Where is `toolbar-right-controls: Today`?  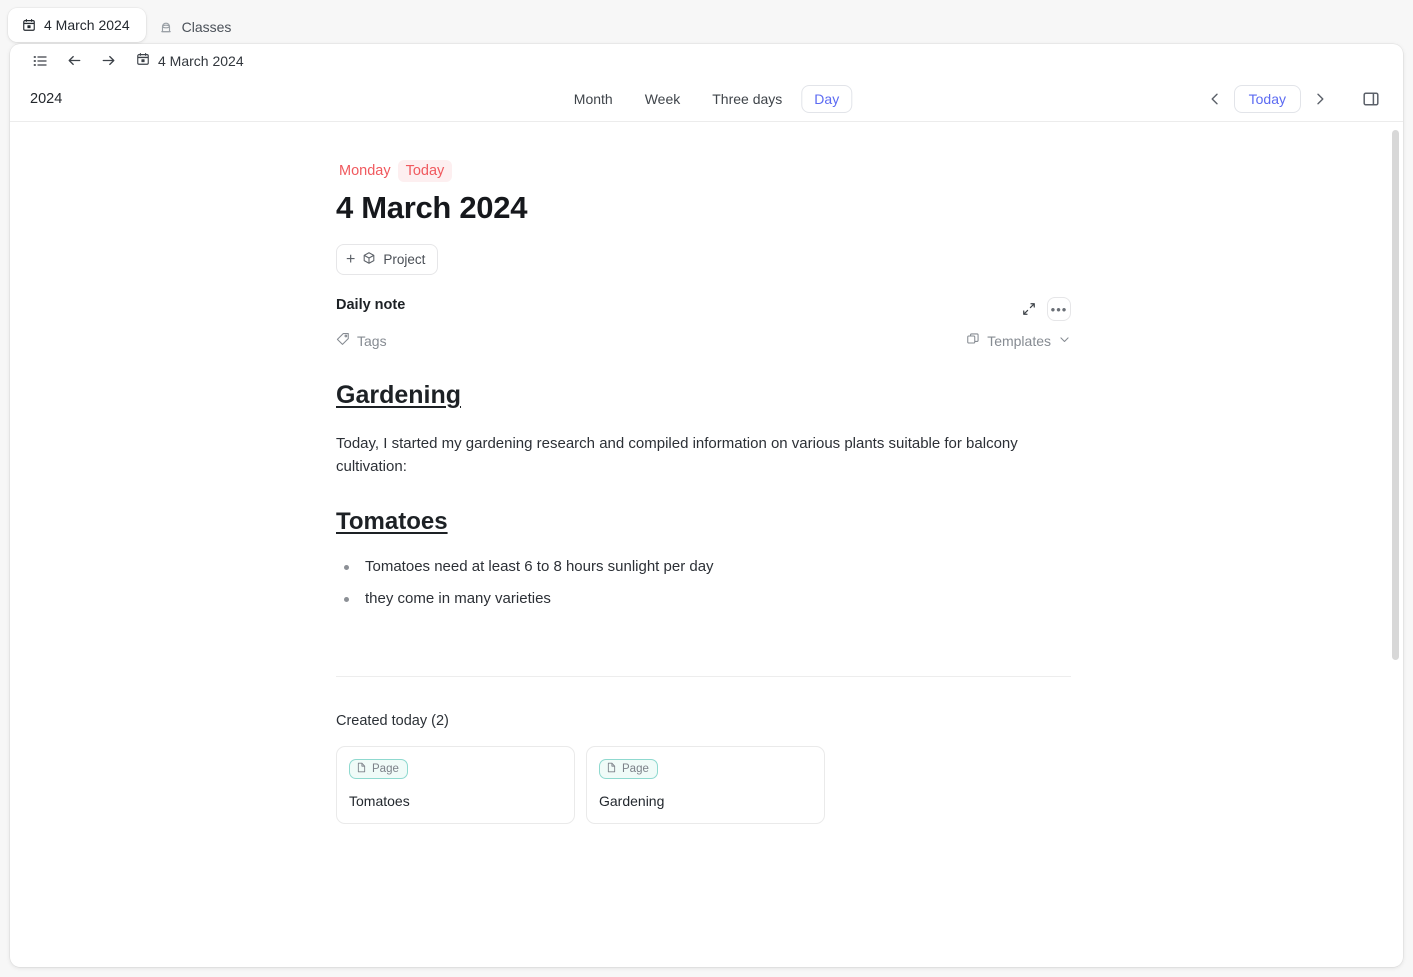 toolbar-right-controls: Today is located at coordinates (1293, 99).